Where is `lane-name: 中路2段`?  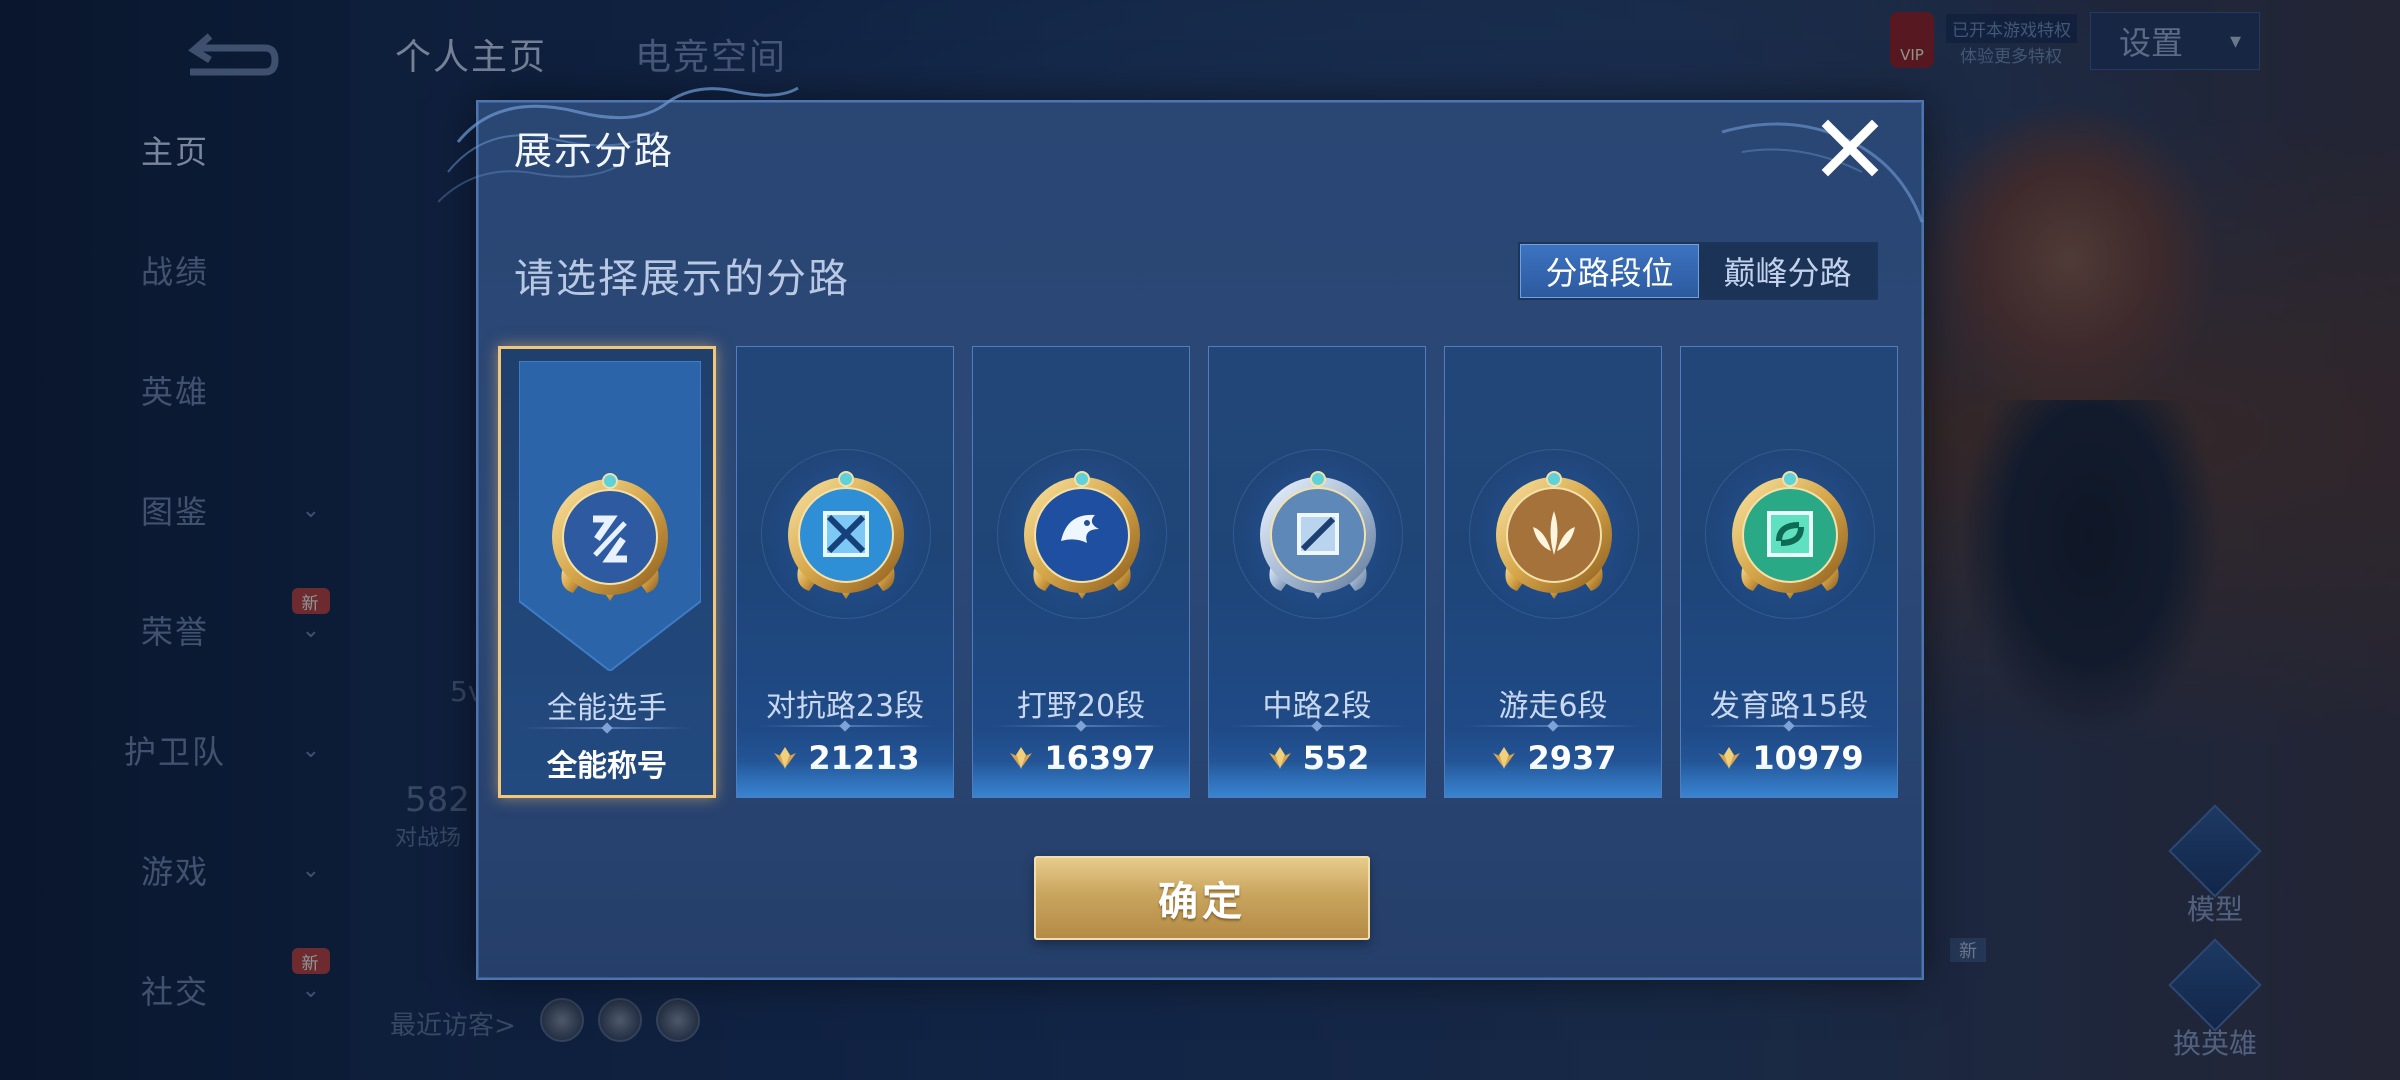
lane-name: 中路2段 is located at coordinates (1317, 706).